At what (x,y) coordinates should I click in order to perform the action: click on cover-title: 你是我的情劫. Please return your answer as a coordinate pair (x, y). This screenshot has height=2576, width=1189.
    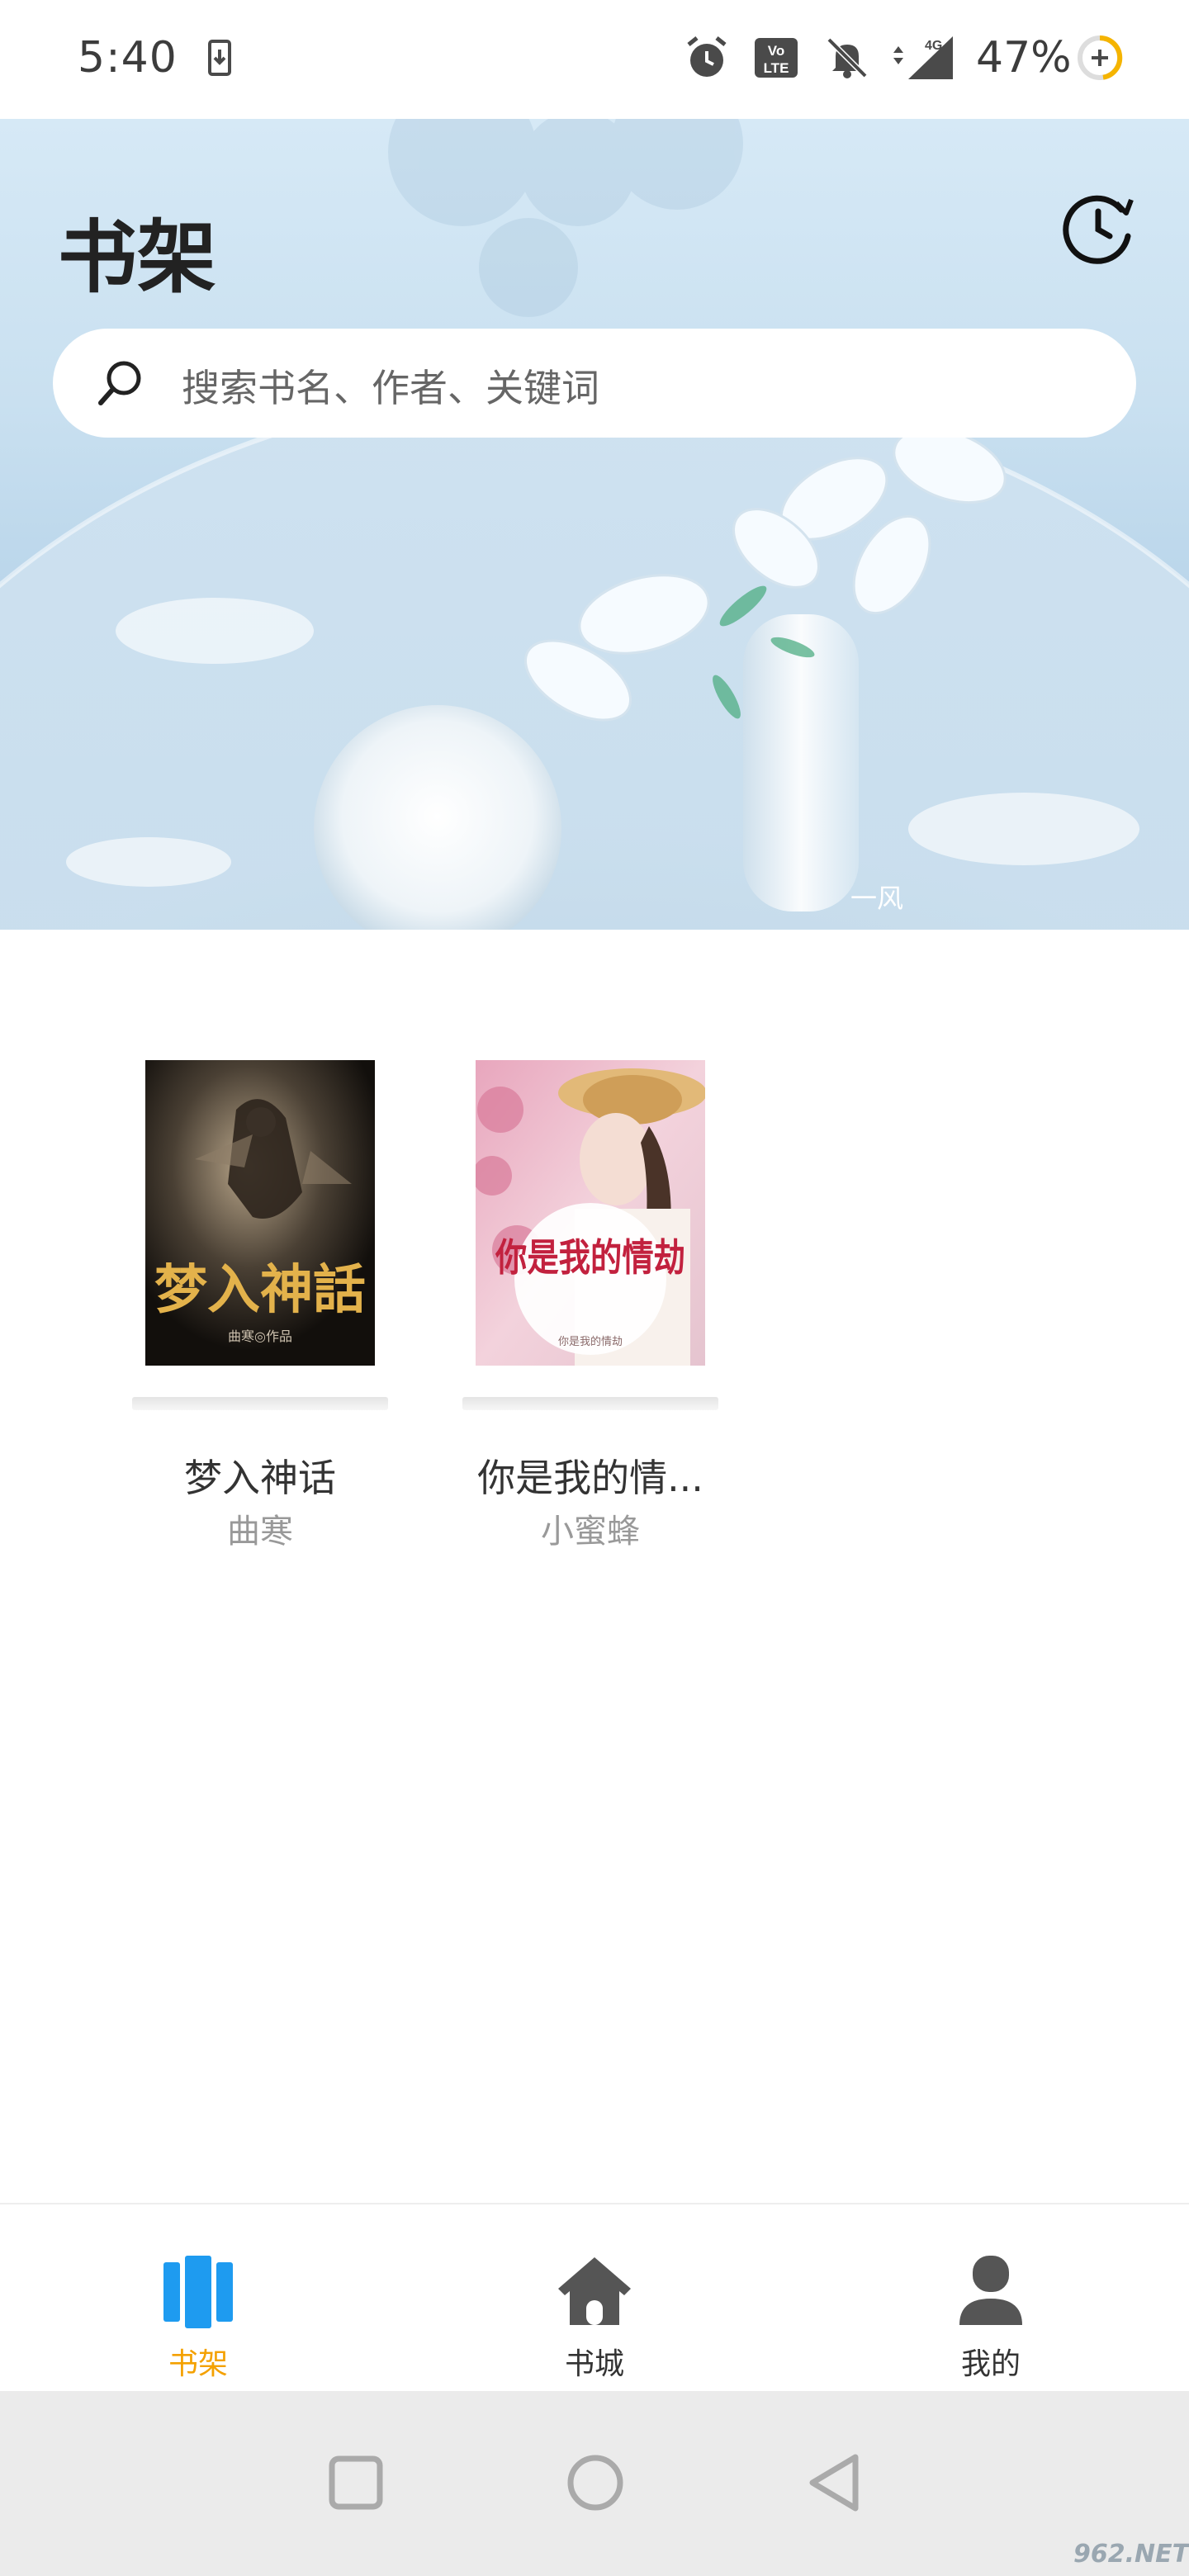
    Looking at the image, I should click on (590, 1257).